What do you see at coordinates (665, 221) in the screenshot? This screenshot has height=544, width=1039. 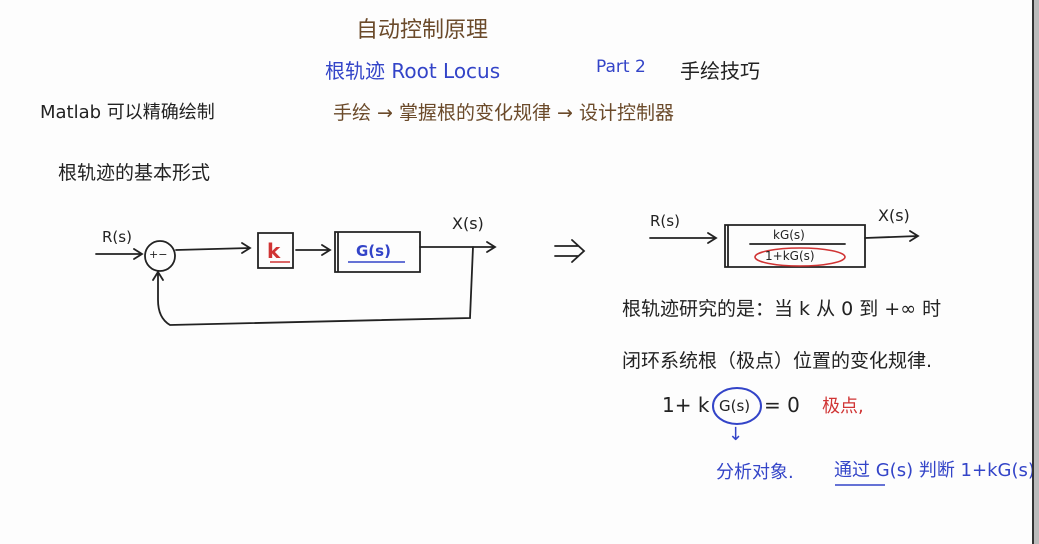 I see `eq-input-label: R(s)` at bounding box center [665, 221].